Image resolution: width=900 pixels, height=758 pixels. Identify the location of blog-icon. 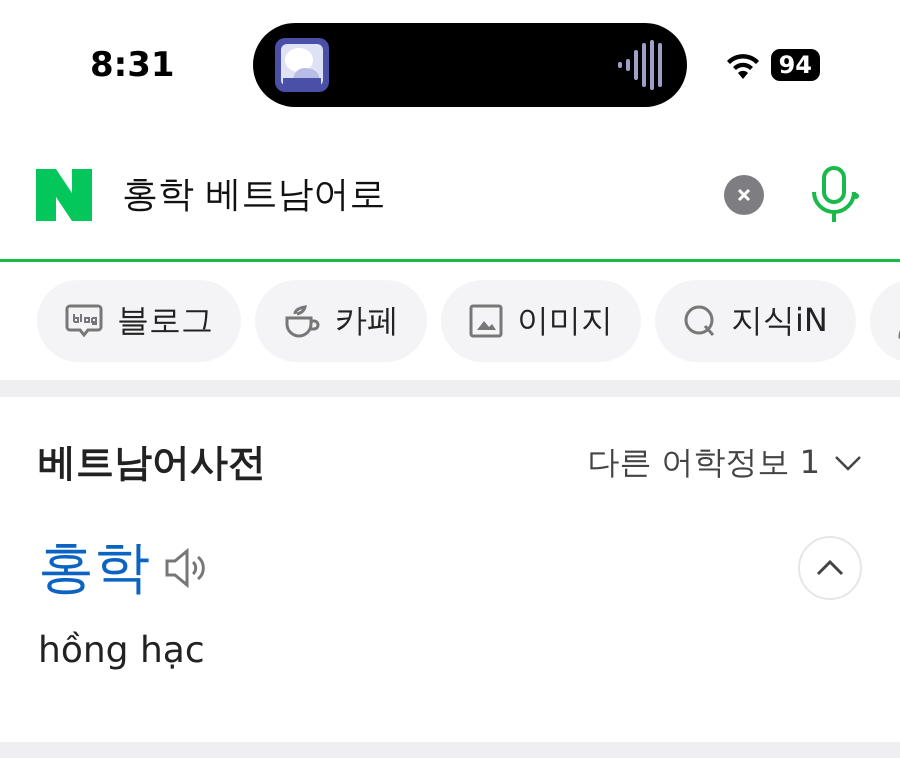
(84, 321).